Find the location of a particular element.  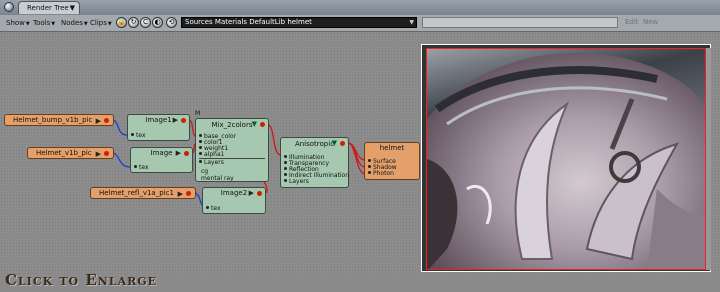

wire-bump-to-image1 is located at coordinates (119, 127).